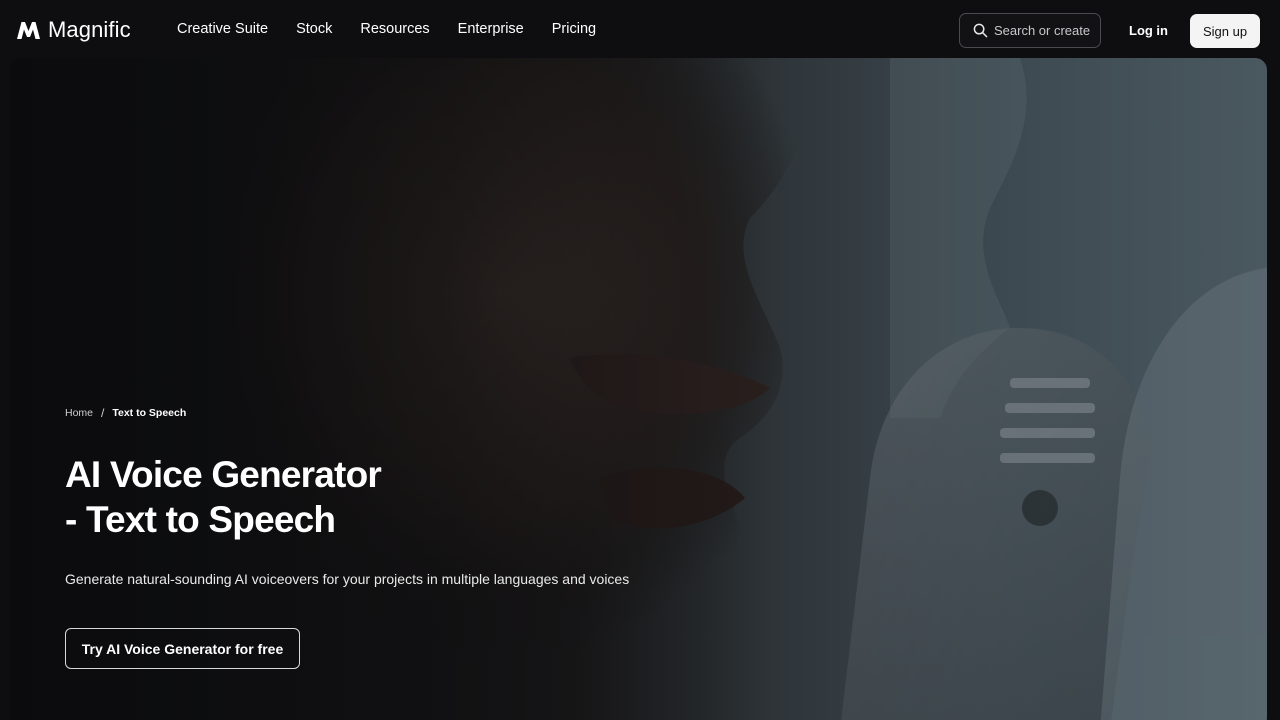  What do you see at coordinates (79, 413) in the screenshot?
I see `breadcrumb-home-link: Home` at bounding box center [79, 413].